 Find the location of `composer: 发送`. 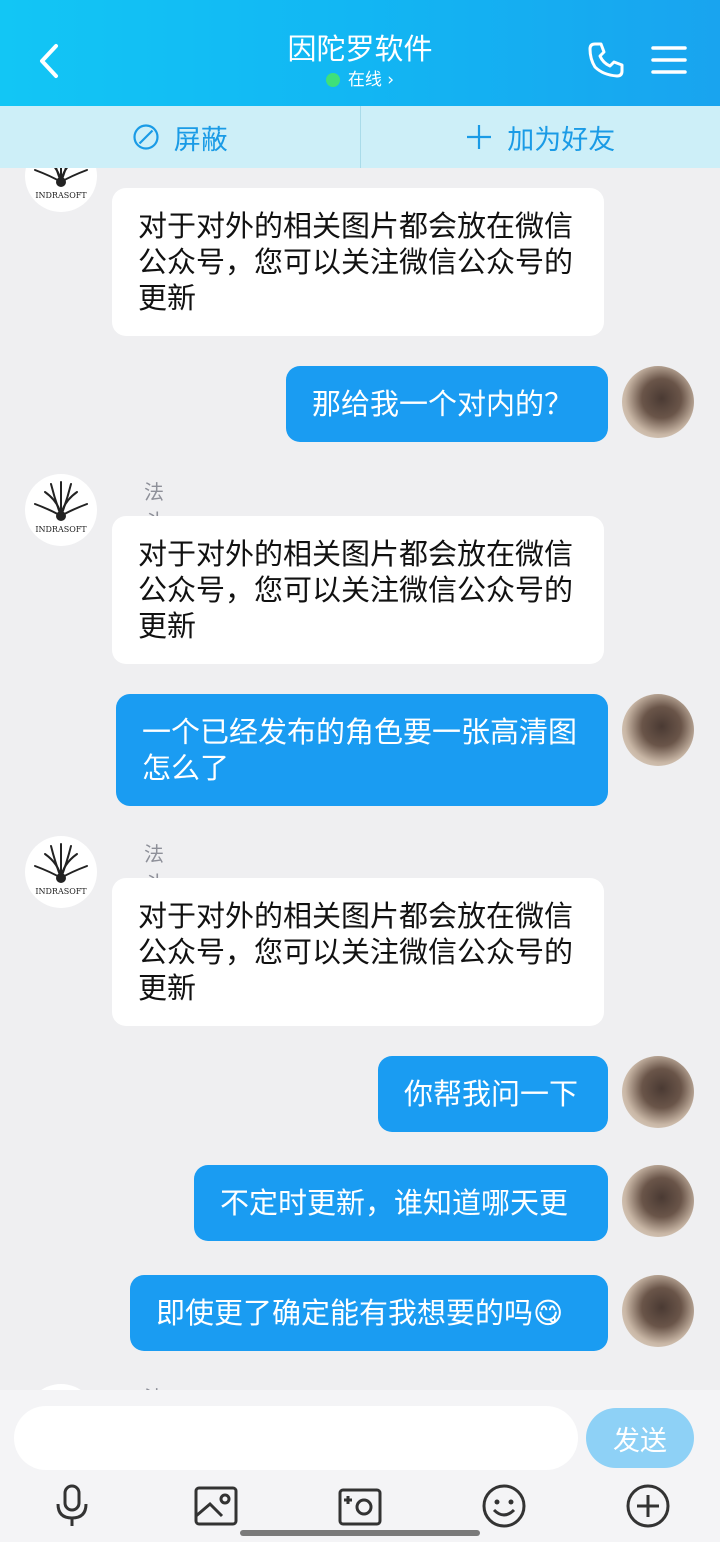

composer: 发送 is located at coordinates (360, 1466).